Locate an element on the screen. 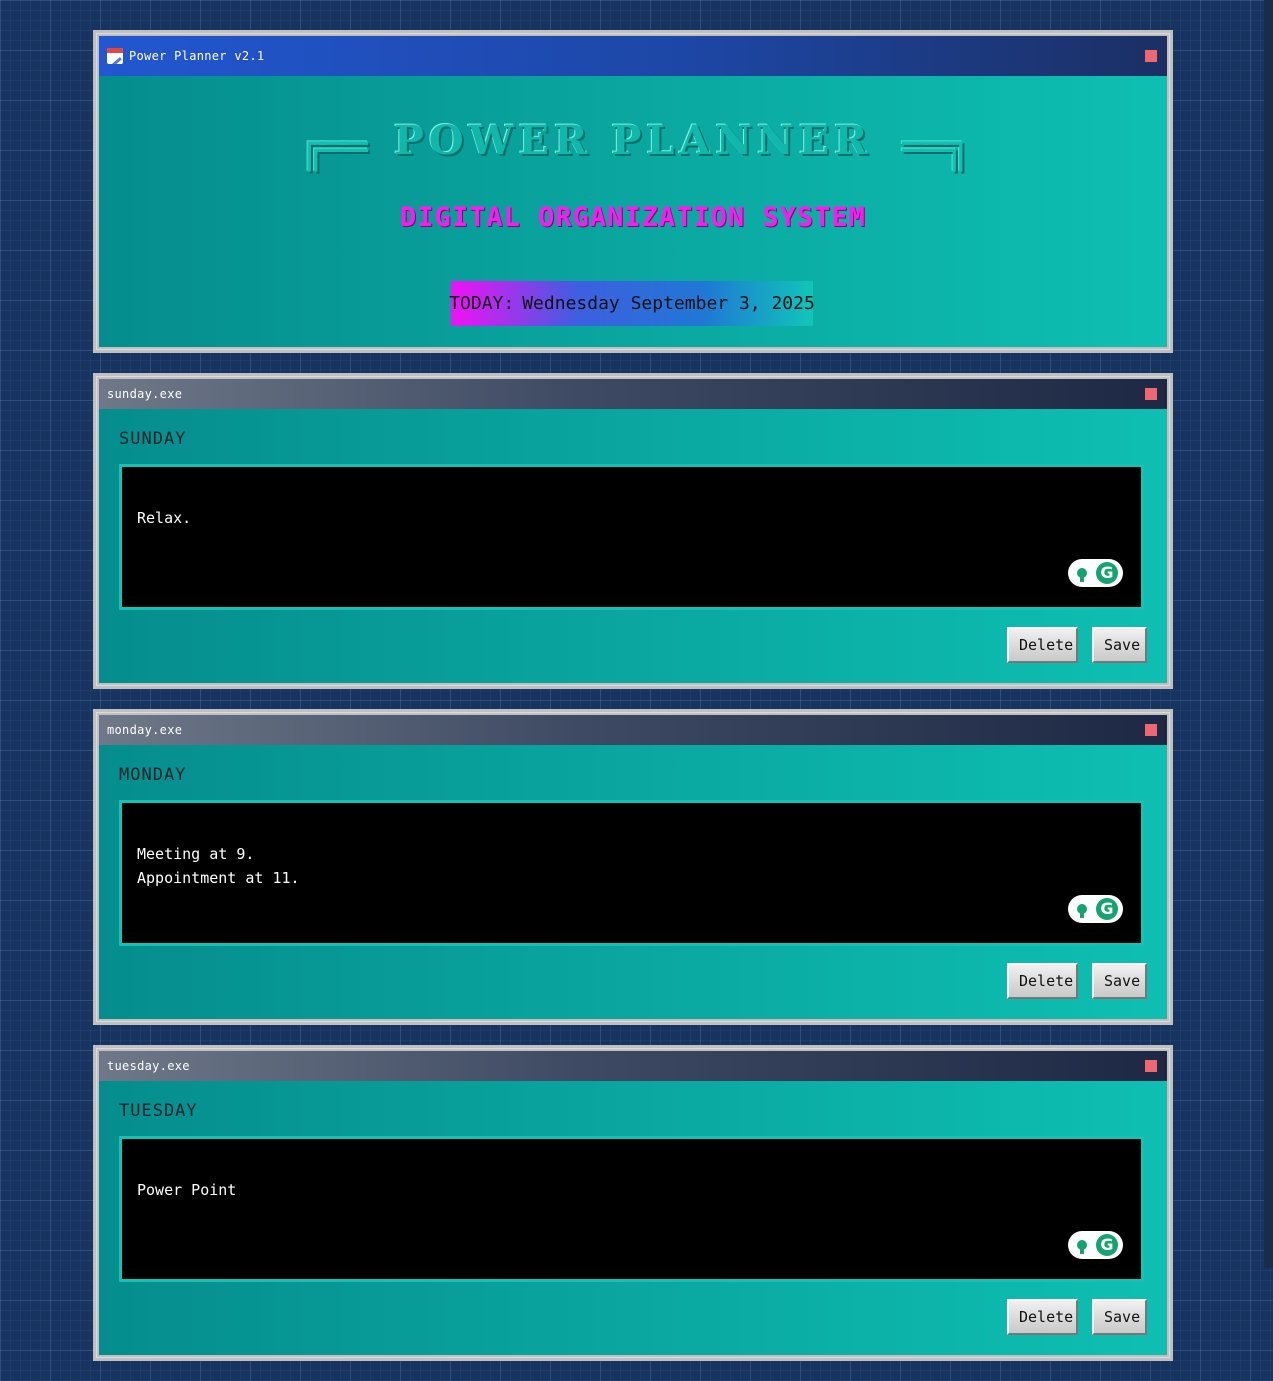  day-window-title: monday.exe is located at coordinates (145, 730).